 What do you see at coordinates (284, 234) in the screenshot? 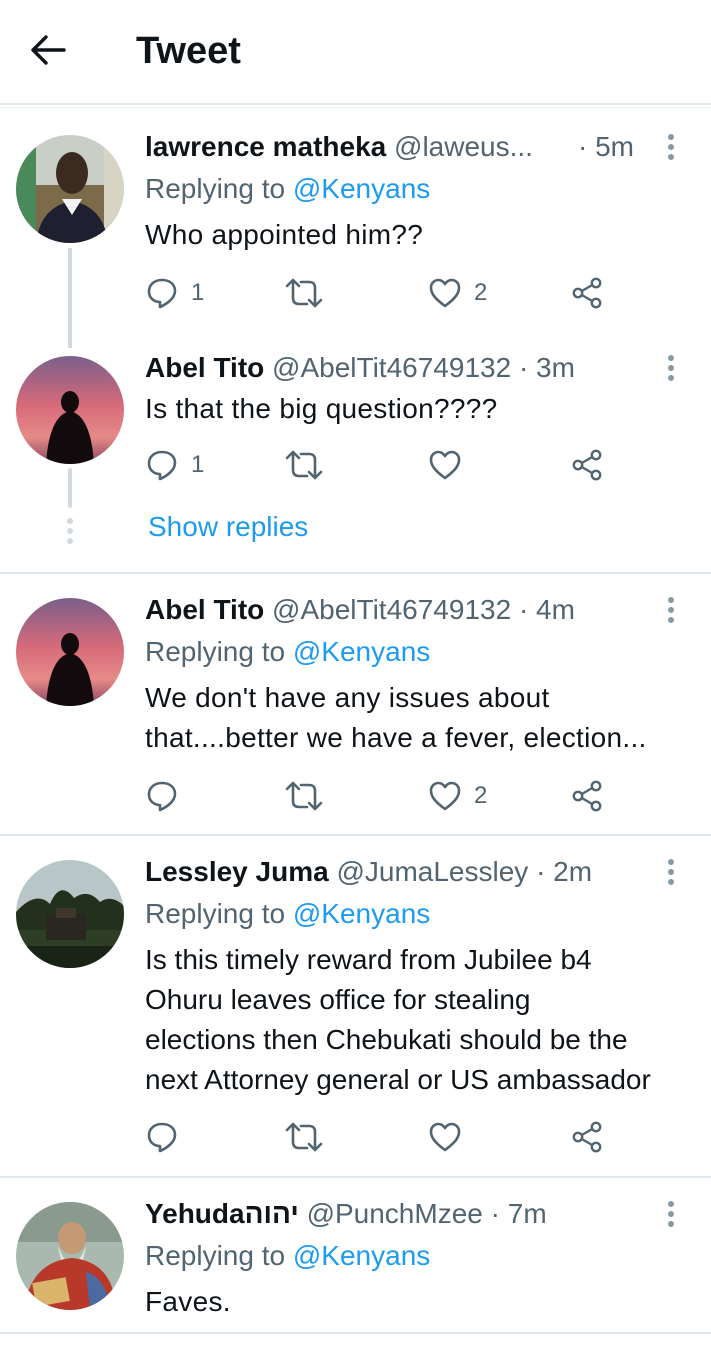
I see `tweet-text: Who appointed him??` at bounding box center [284, 234].